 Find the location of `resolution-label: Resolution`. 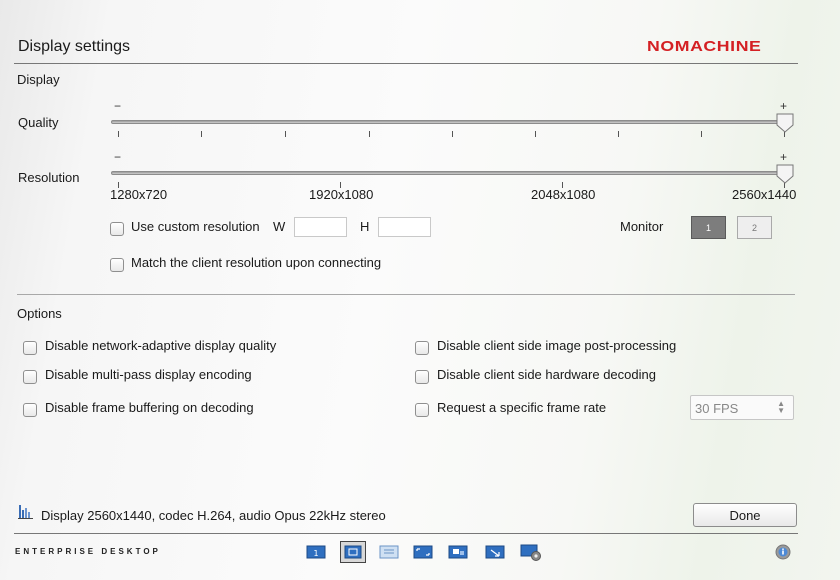

resolution-label: Resolution is located at coordinates (49, 177).